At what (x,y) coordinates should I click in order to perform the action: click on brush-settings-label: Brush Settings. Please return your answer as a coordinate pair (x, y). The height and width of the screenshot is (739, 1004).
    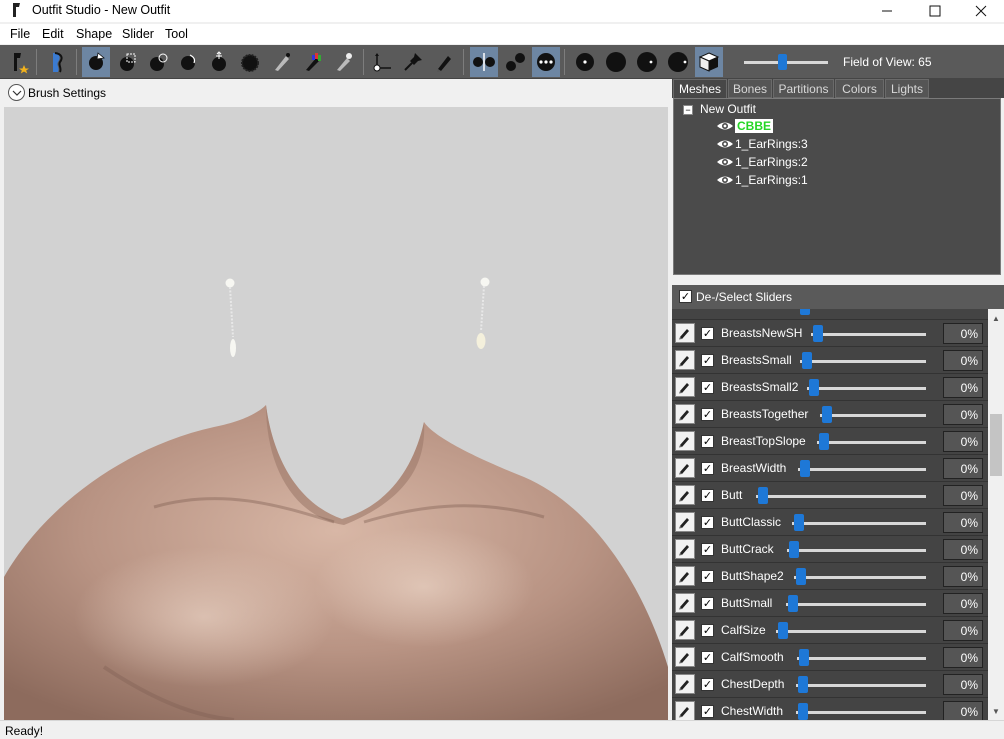
    Looking at the image, I should click on (67, 93).